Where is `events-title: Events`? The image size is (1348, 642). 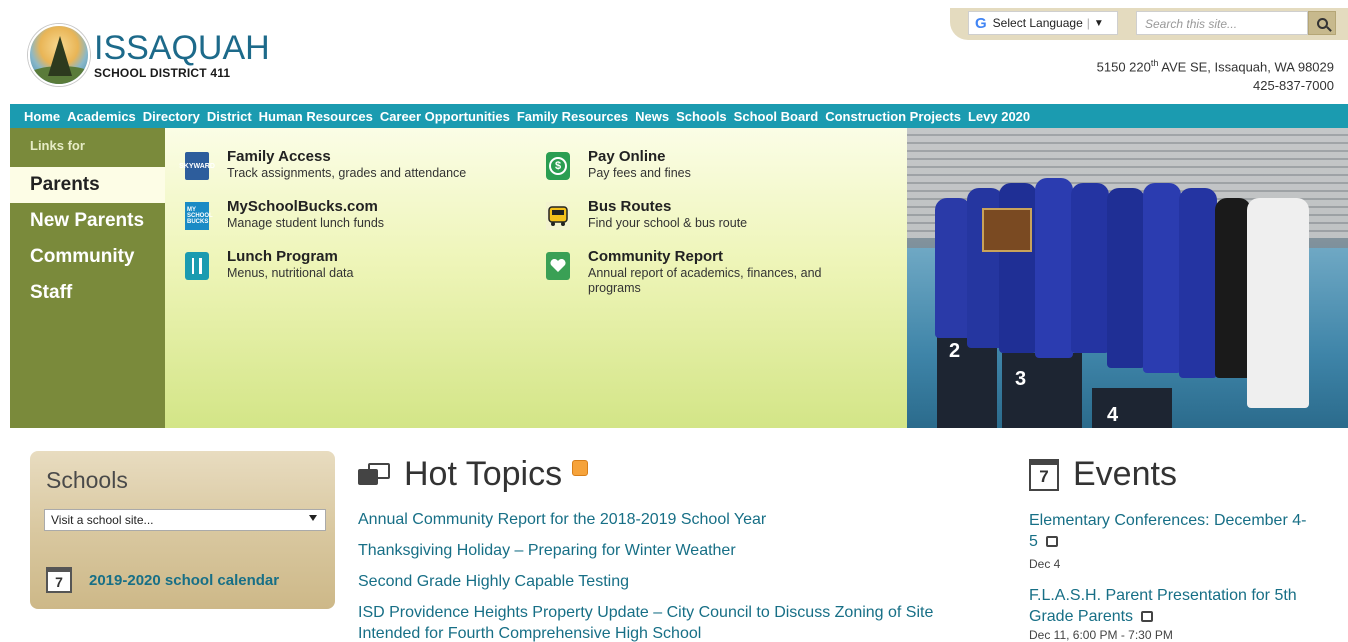
events-title: Events is located at coordinates (1125, 474).